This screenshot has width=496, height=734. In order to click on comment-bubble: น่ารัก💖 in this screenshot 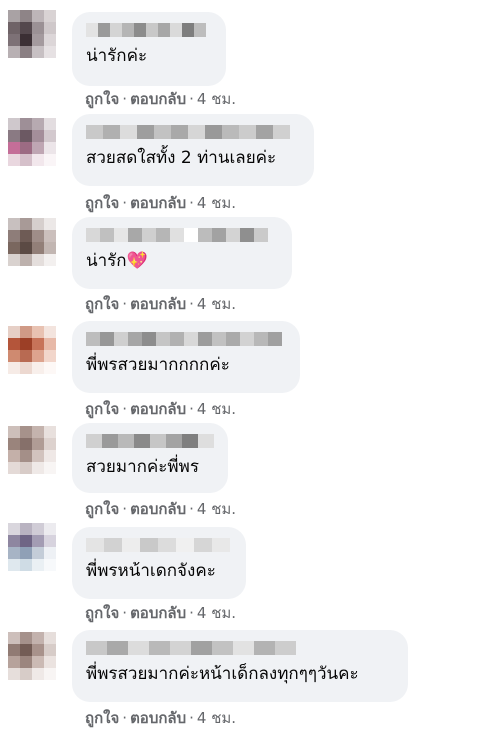, I will do `click(182, 253)`.